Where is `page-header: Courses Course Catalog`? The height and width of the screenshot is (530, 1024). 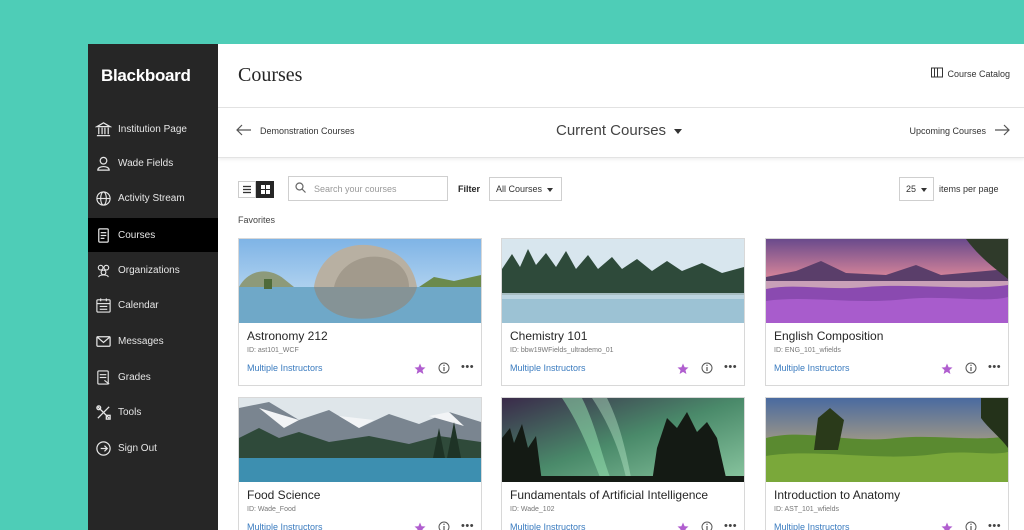 page-header: Courses Course Catalog is located at coordinates (621, 76).